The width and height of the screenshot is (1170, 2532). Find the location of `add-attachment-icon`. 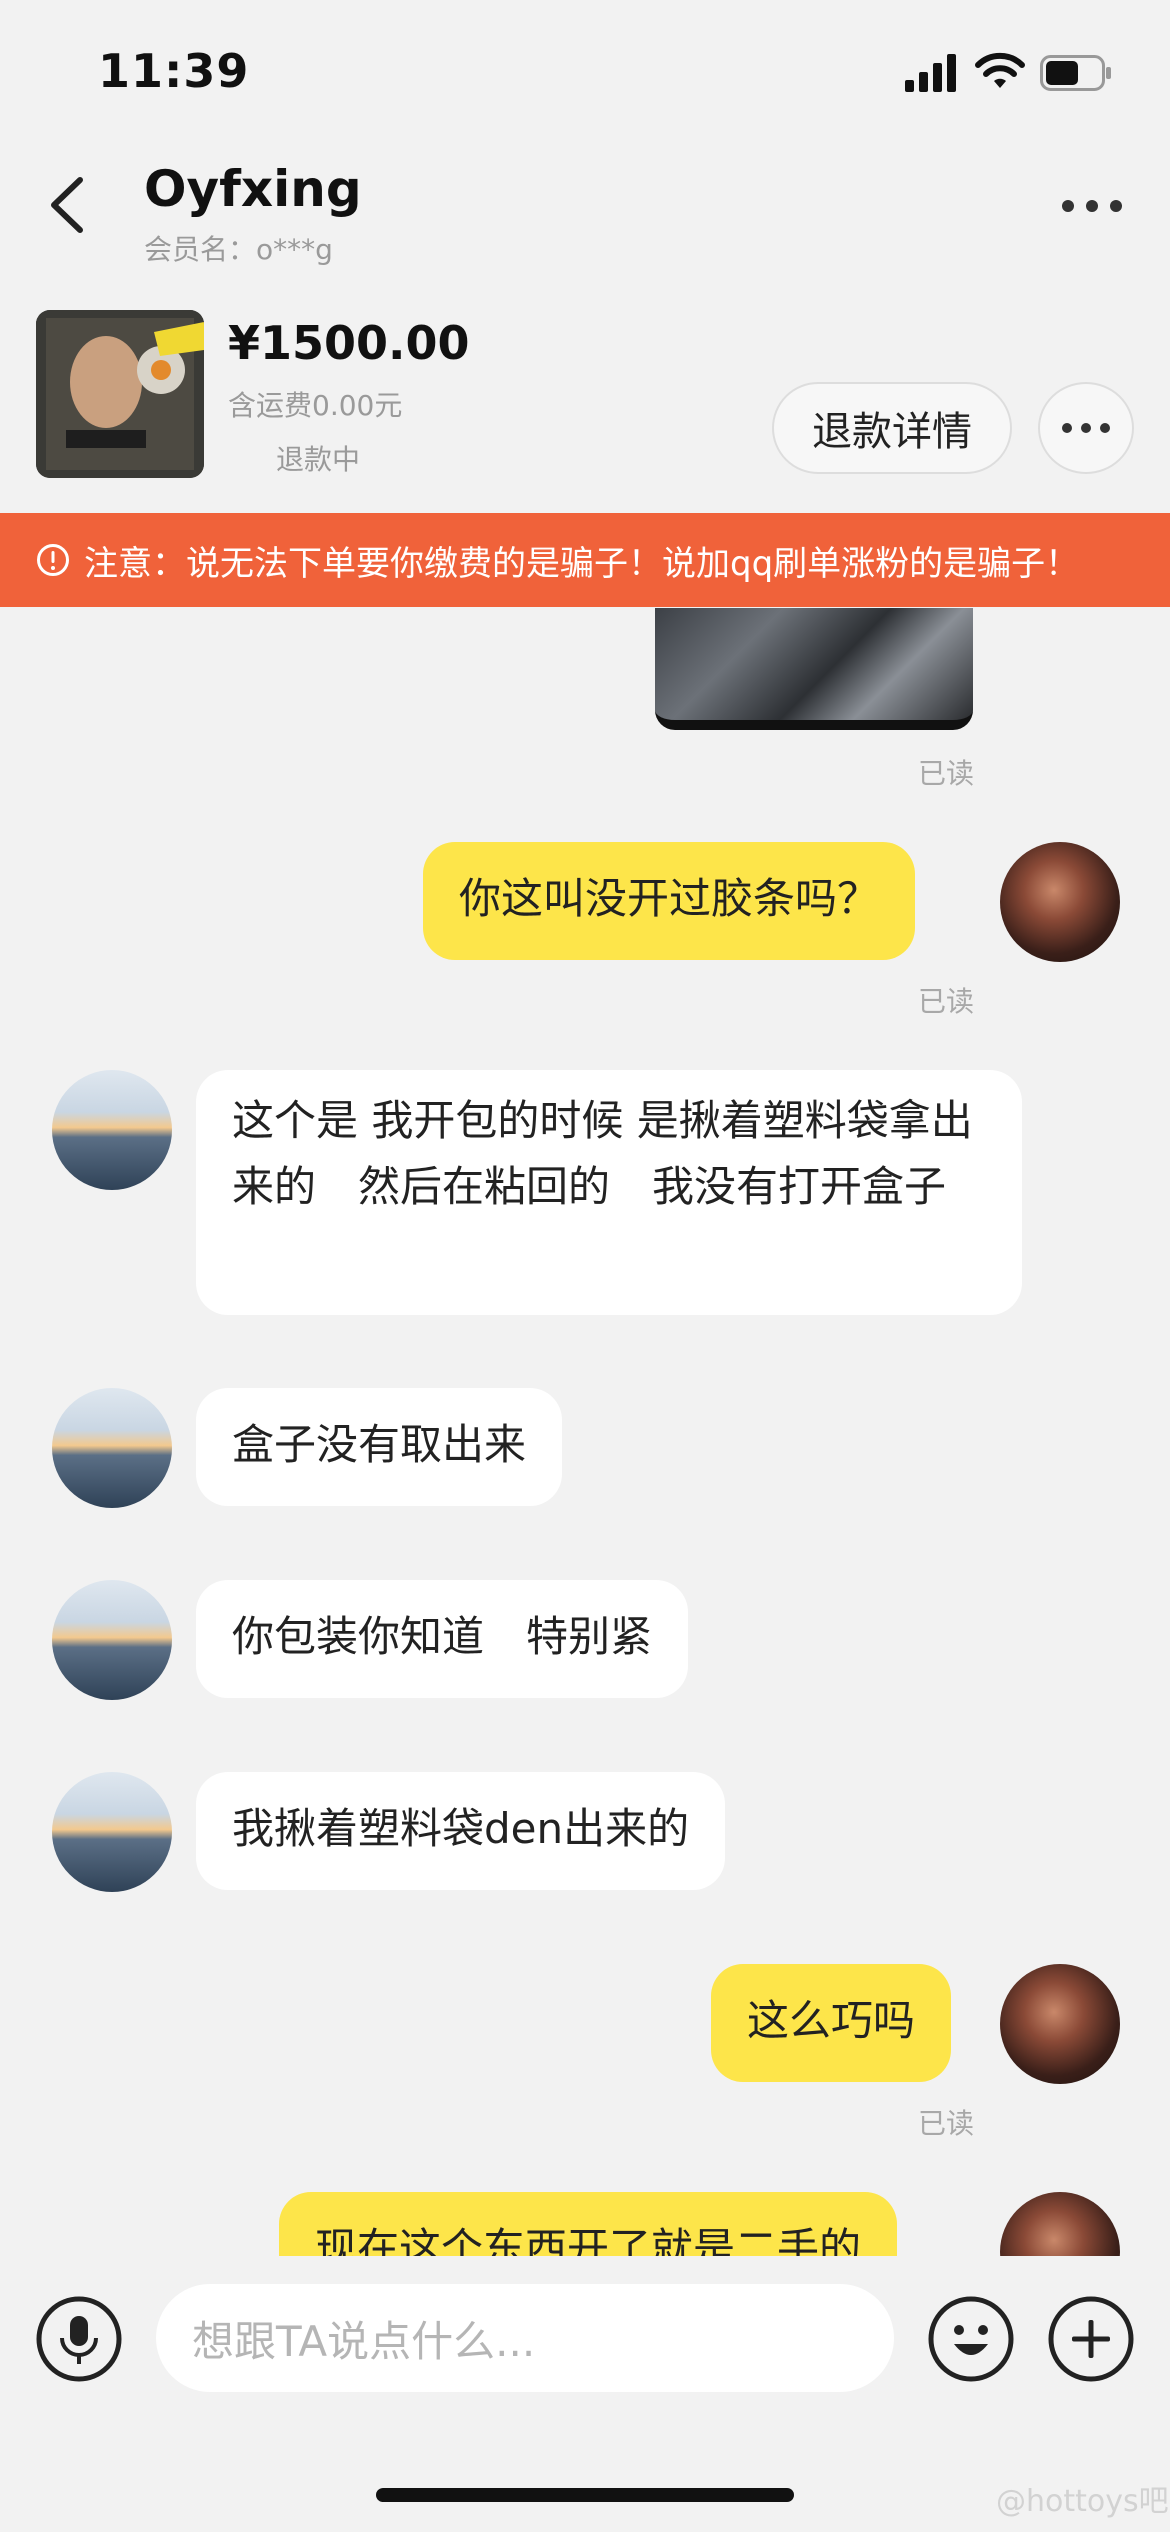

add-attachment-icon is located at coordinates (1091, 2339).